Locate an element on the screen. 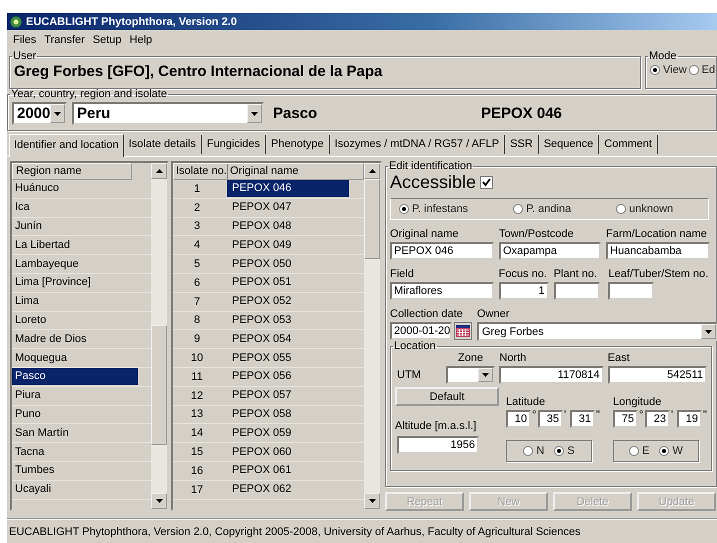 The height and width of the screenshot is (543, 717). default-button: Default is located at coordinates (447, 396).